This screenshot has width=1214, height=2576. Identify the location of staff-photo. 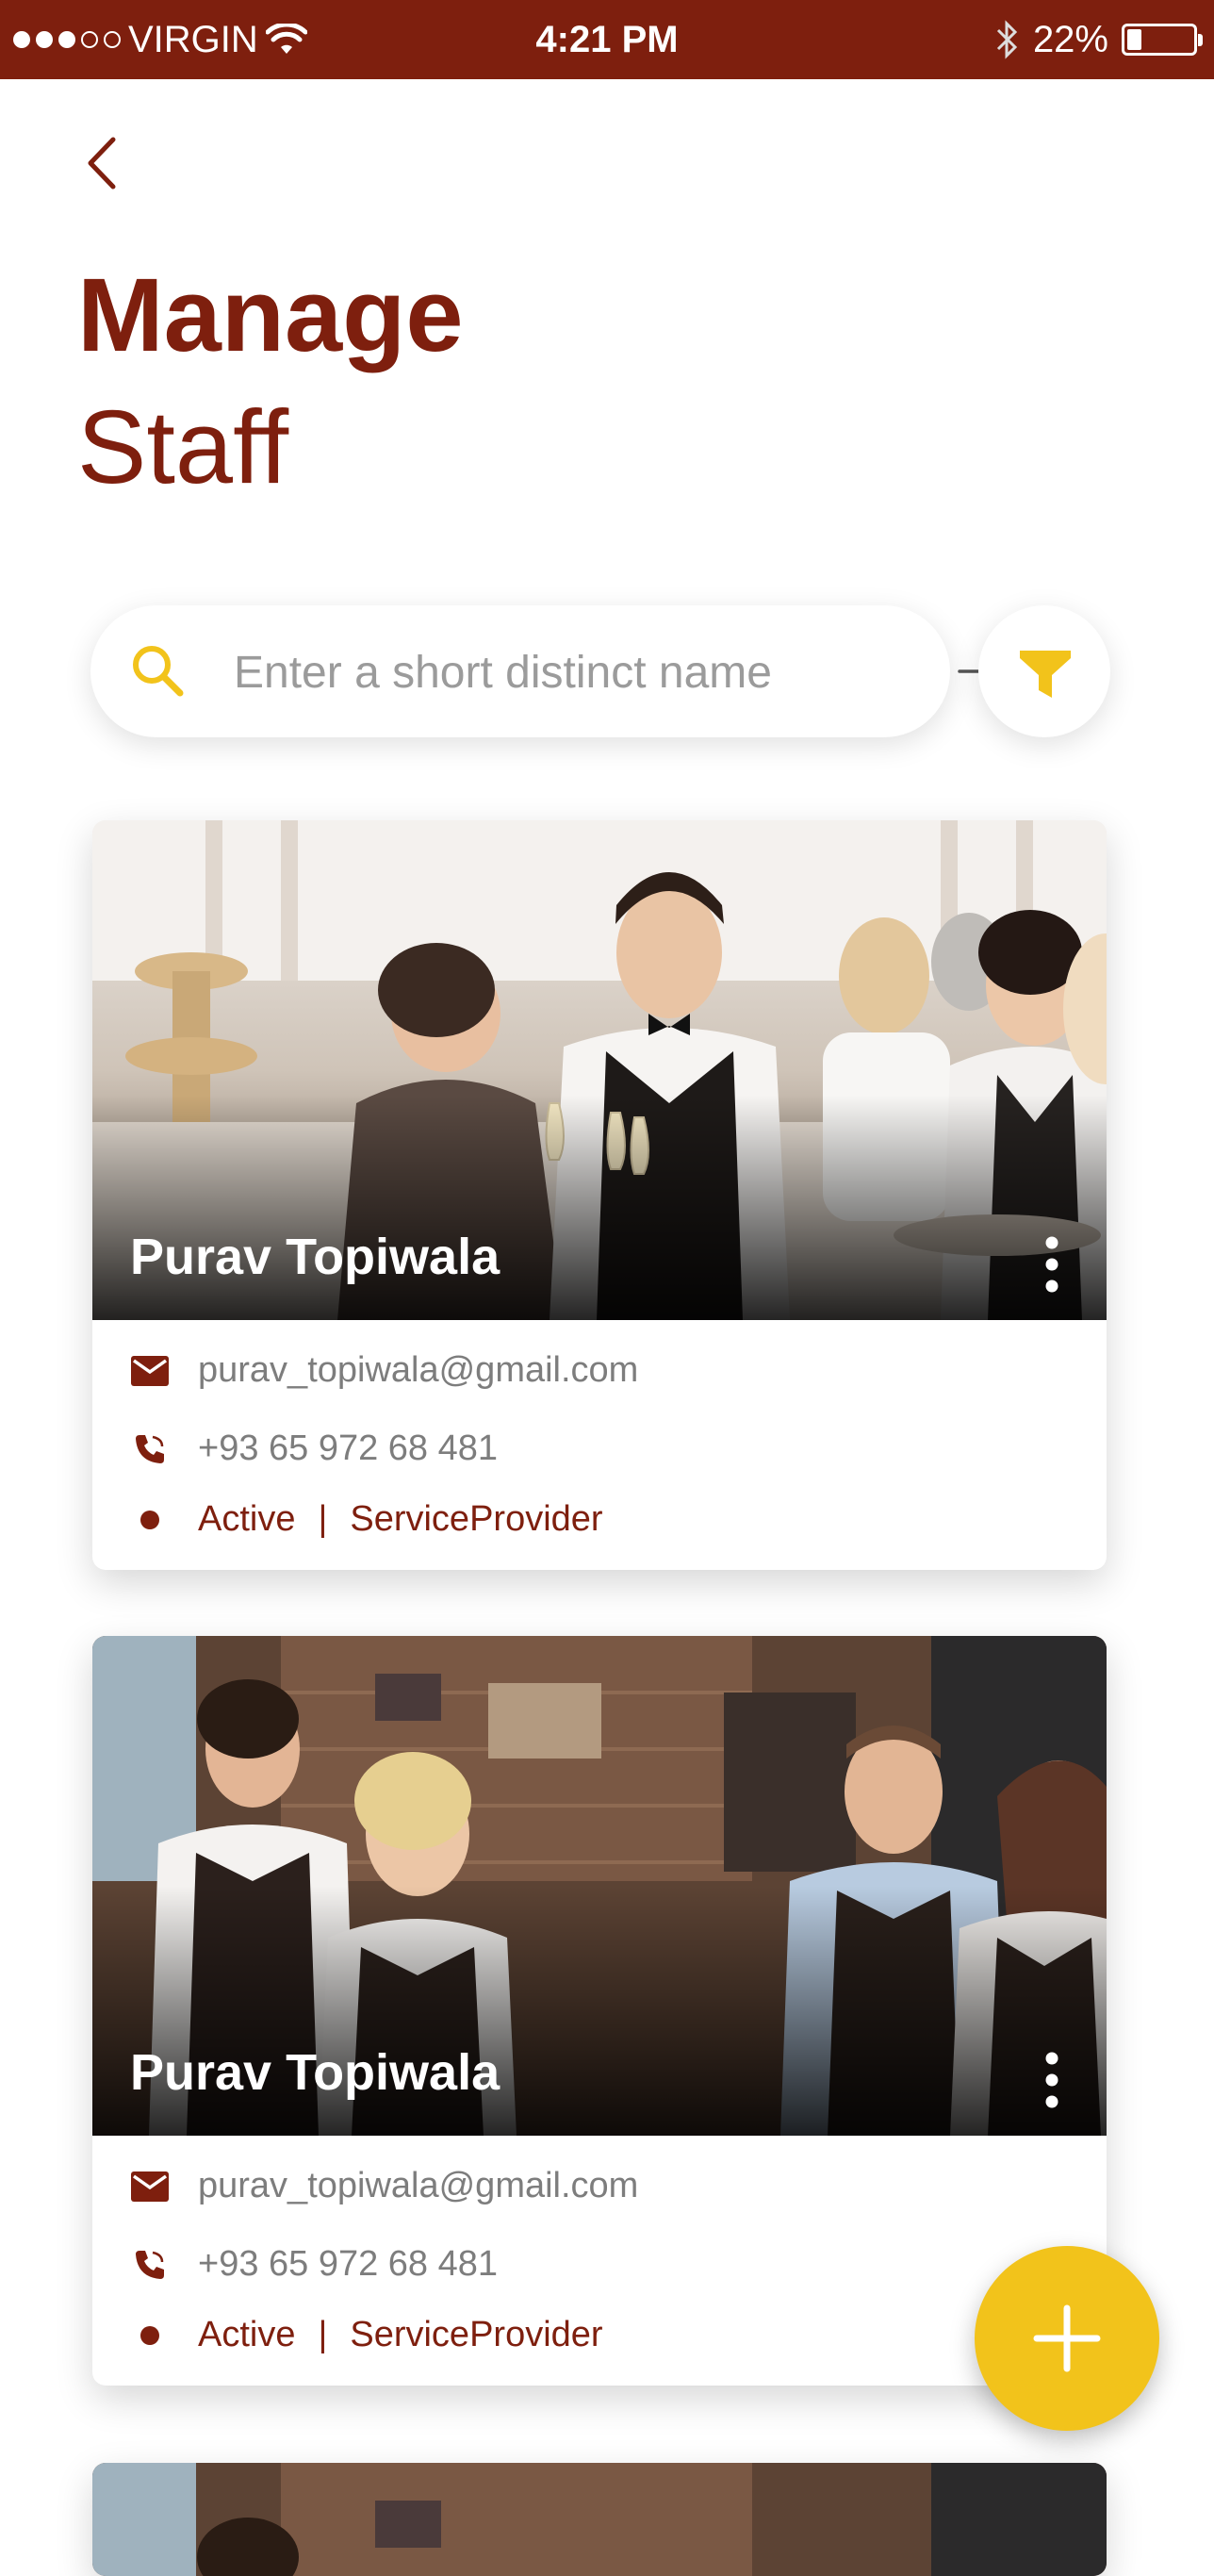
(600, 2519).